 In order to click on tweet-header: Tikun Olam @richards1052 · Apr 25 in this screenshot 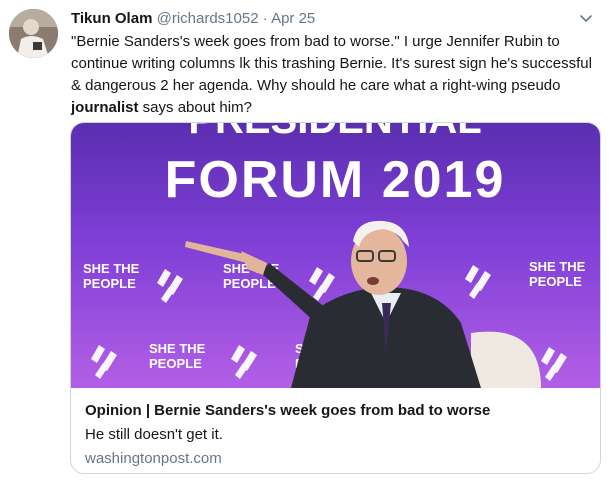, I will do `click(193, 19)`.